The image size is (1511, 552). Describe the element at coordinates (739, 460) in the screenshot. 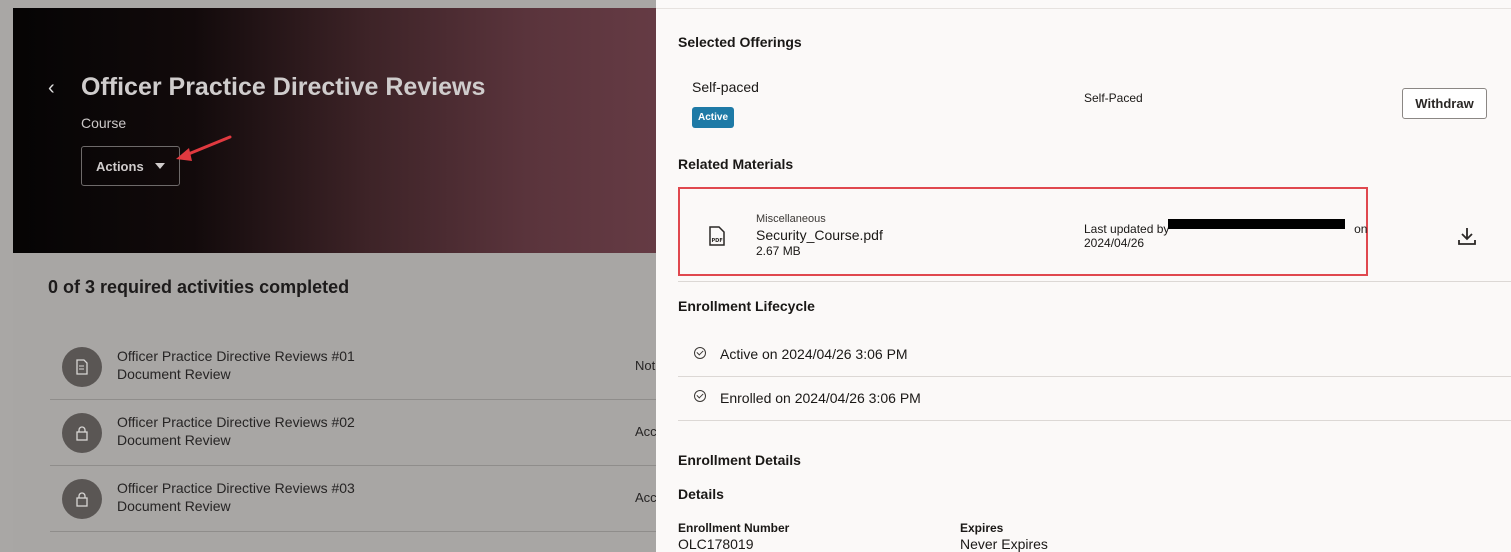

I see `enrollment-details-heading: Enrollment Details` at that location.